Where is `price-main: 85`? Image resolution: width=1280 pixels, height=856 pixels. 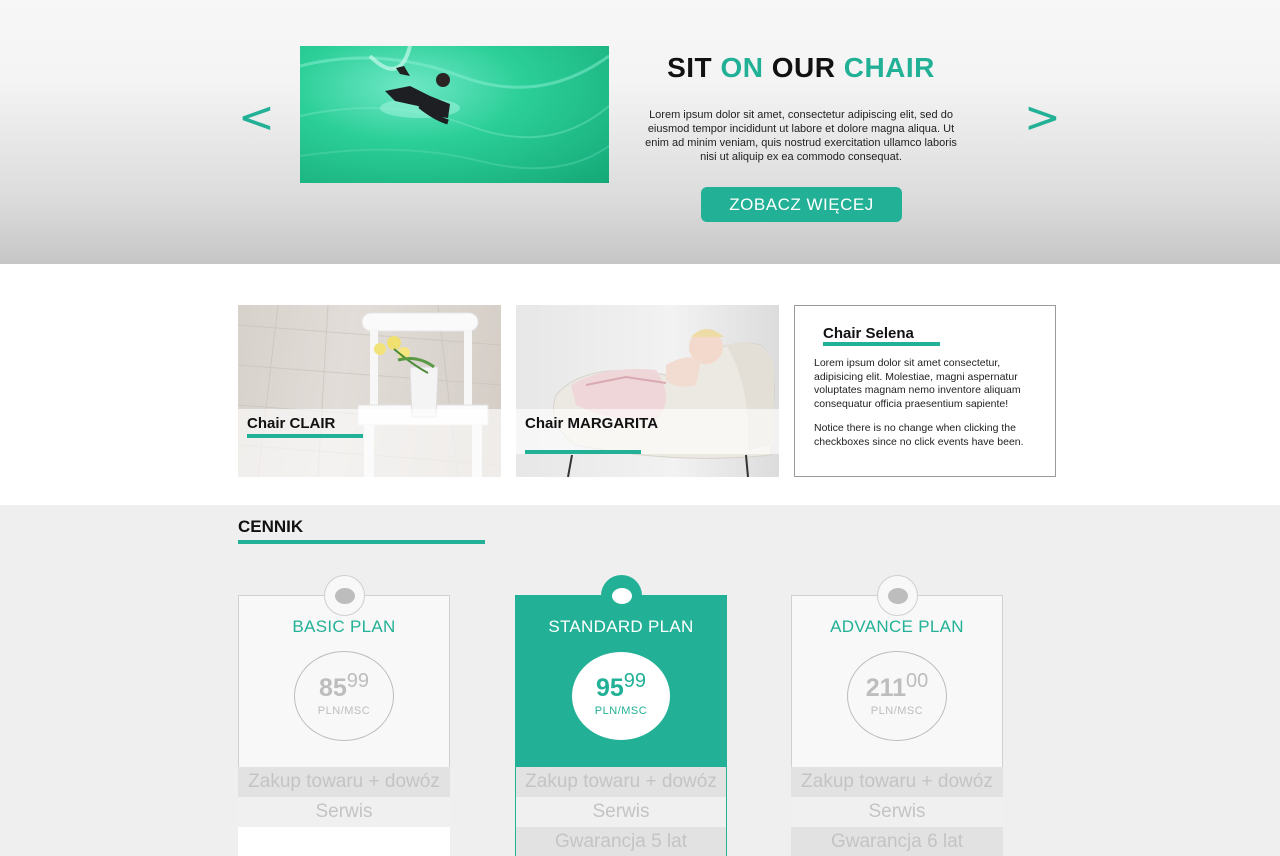 price-main: 85 is located at coordinates (332, 688).